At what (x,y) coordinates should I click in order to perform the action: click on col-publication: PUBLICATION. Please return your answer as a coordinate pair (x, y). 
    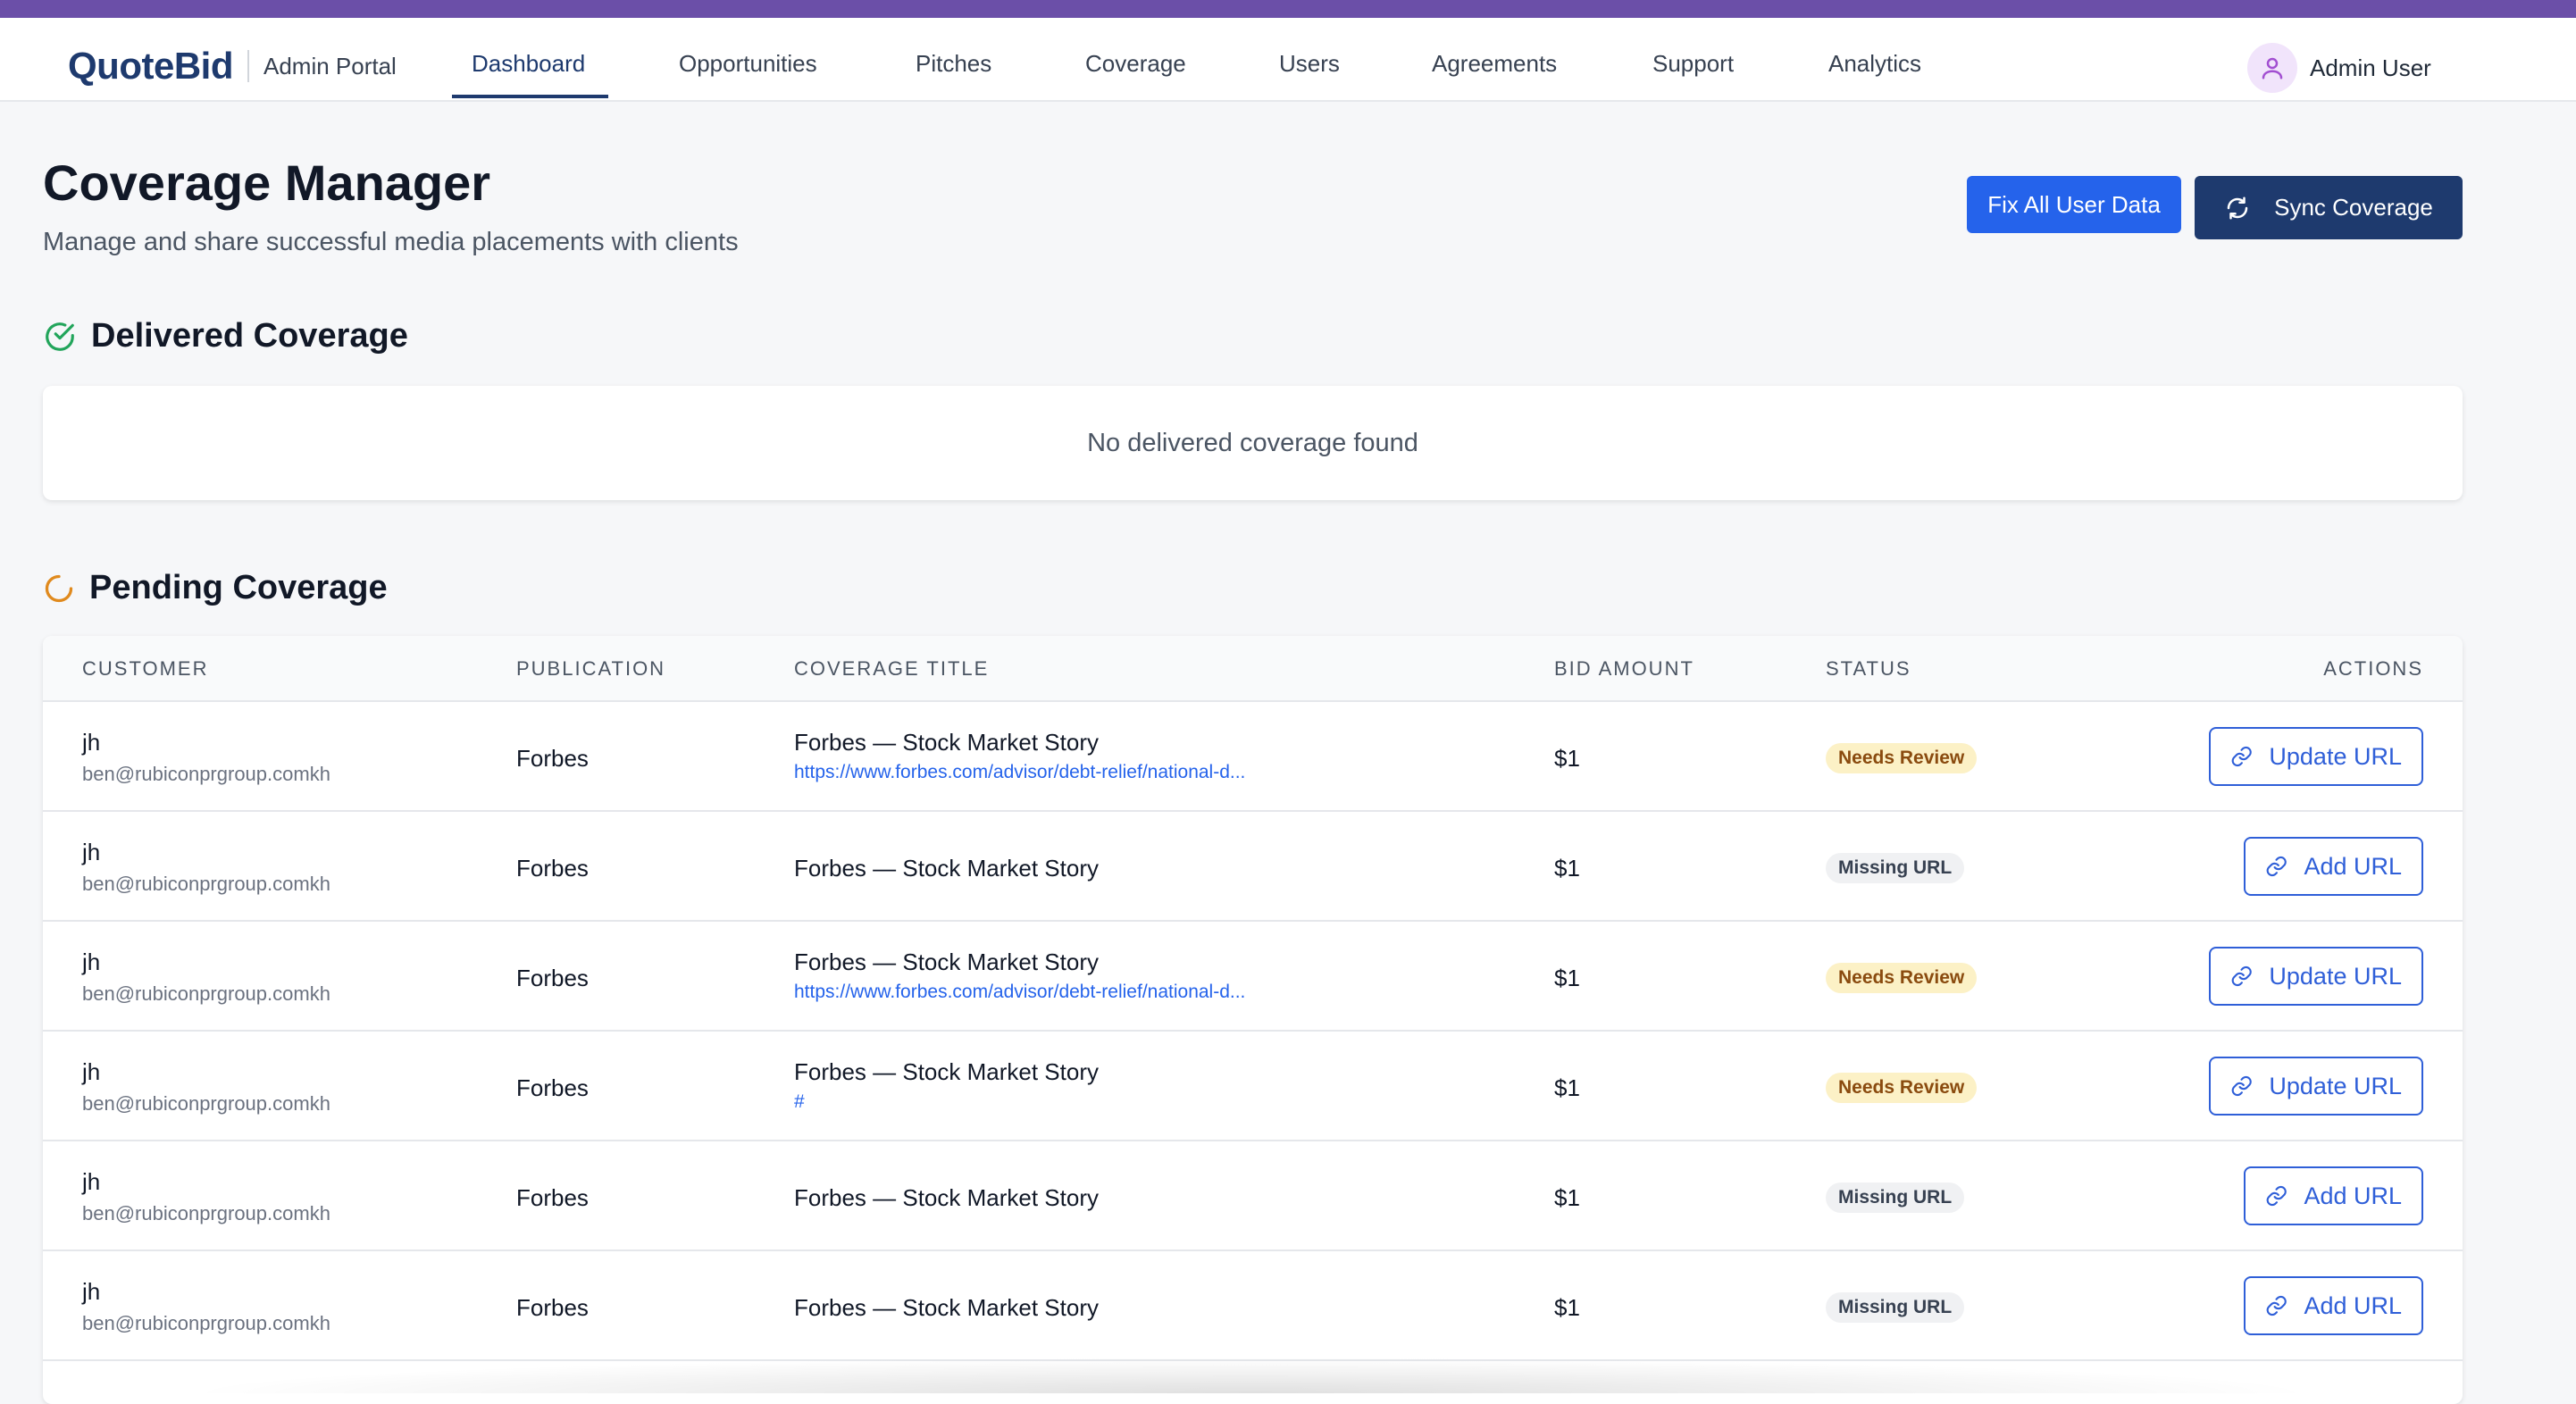
    Looking at the image, I should click on (591, 668).